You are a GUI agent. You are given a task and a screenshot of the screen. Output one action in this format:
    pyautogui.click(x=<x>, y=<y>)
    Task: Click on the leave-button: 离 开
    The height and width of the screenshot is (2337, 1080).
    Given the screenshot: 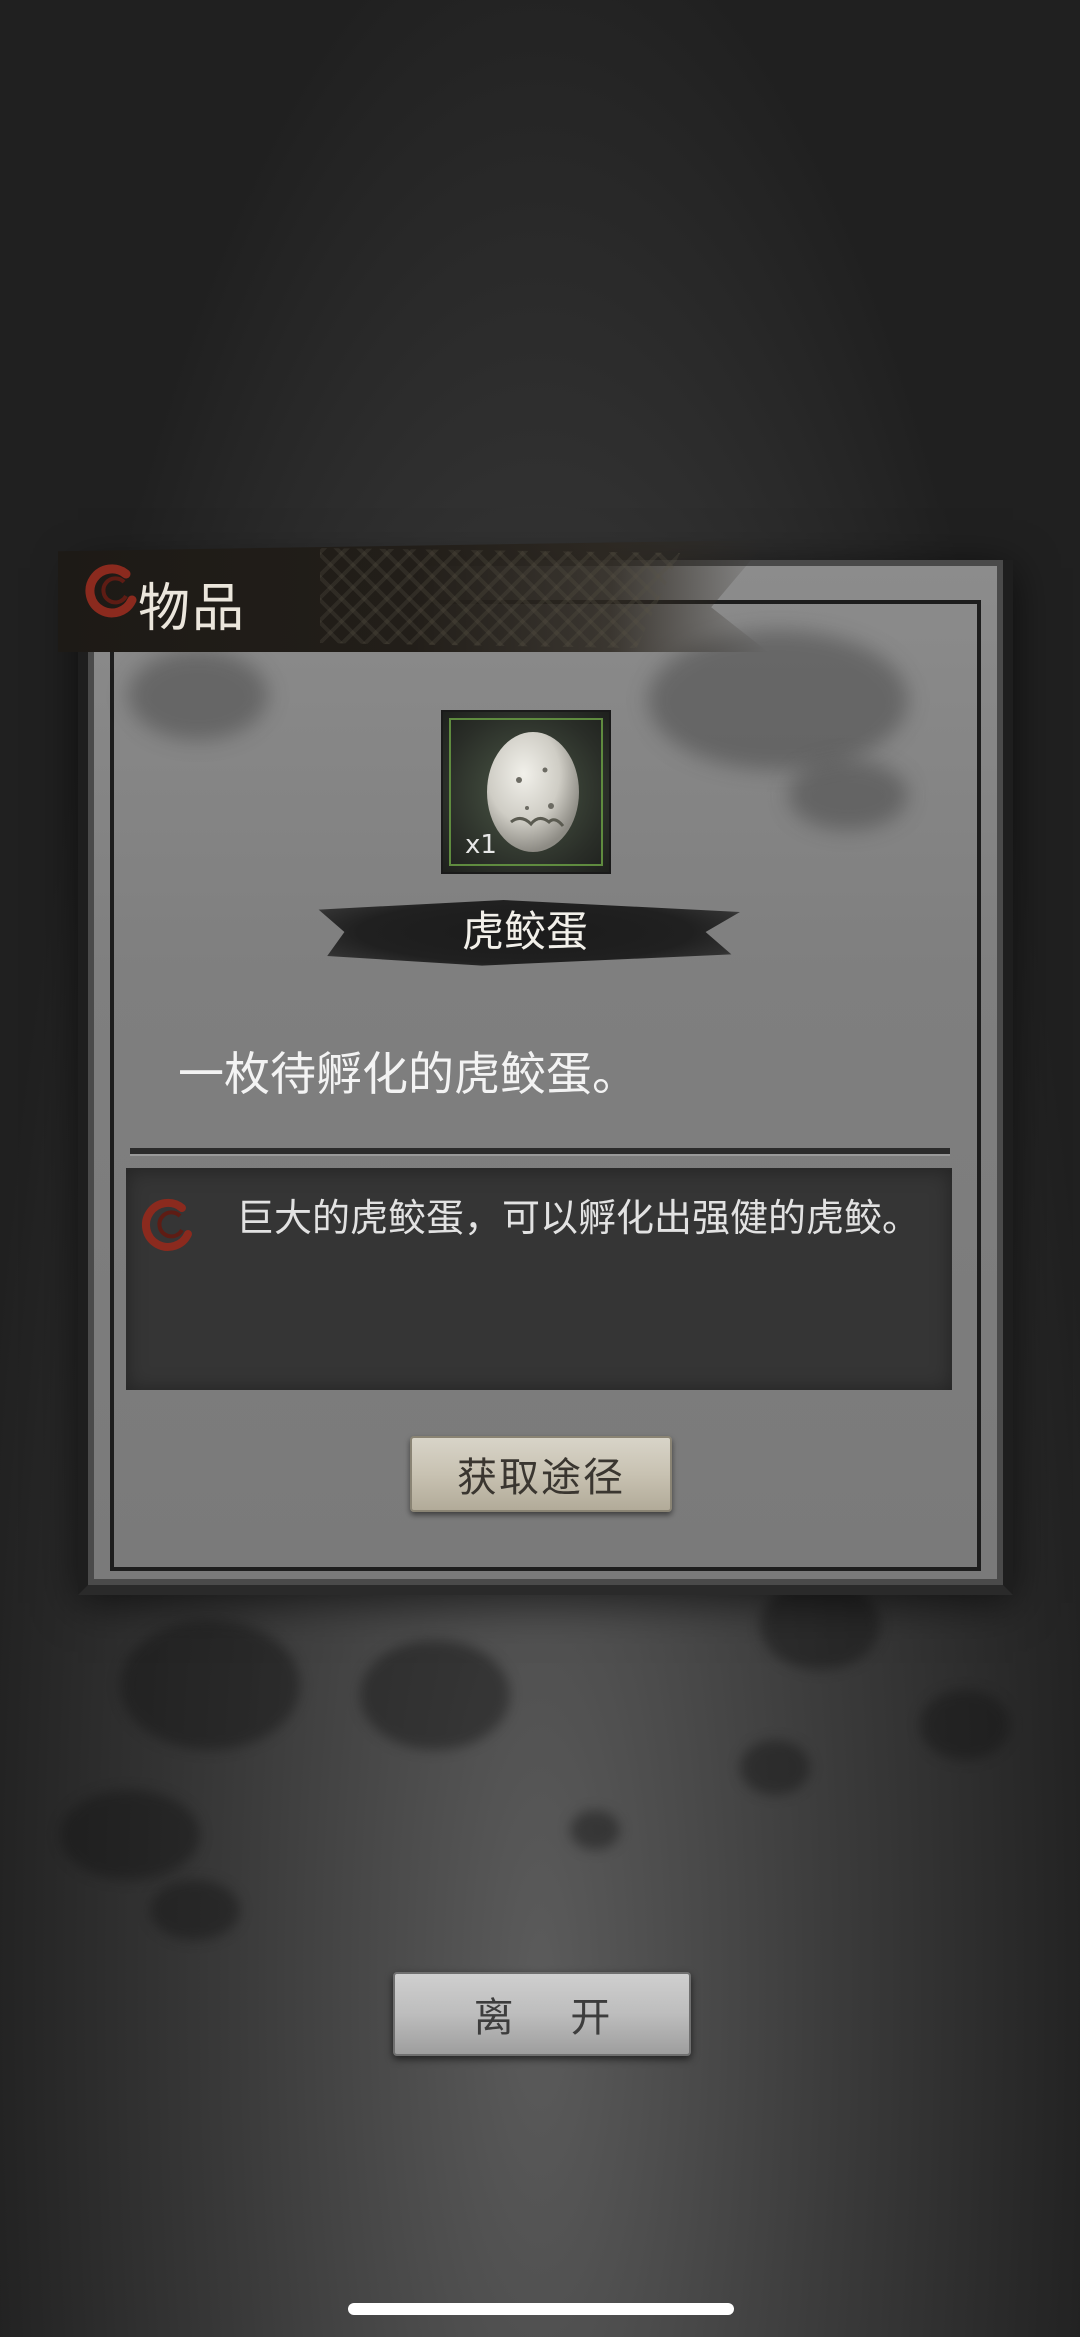 What is the action you would take?
    pyautogui.click(x=542, y=2014)
    